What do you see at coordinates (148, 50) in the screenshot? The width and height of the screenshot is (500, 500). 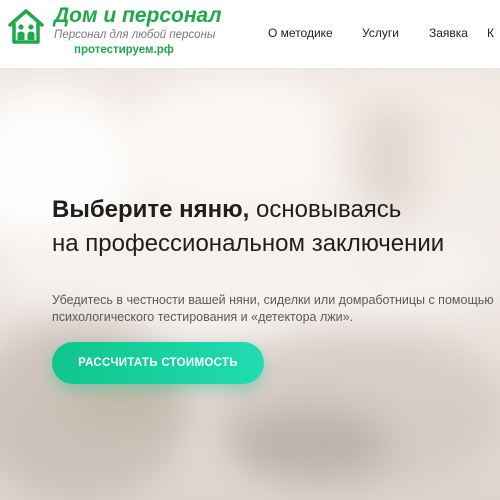 I see `brand-site-link: протестируем.рф` at bounding box center [148, 50].